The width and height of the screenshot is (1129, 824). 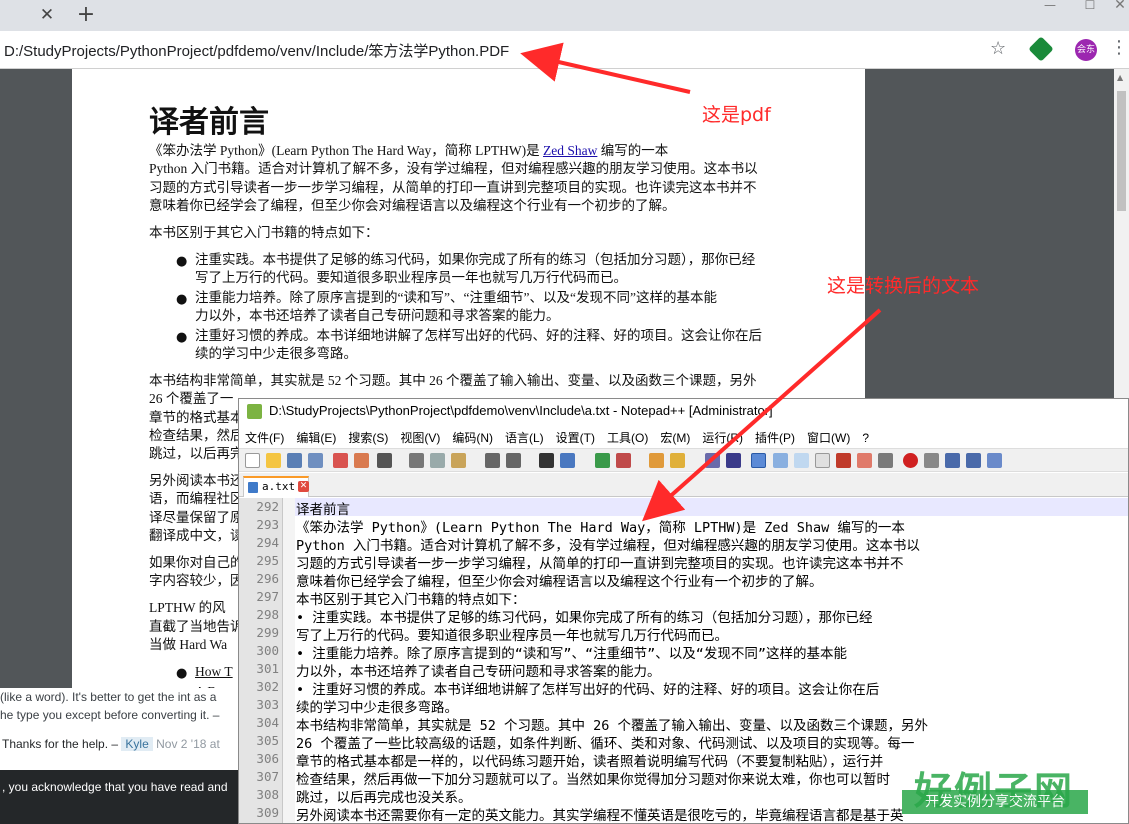 I want to click on close-tab-button: ✕, so click(x=47, y=15).